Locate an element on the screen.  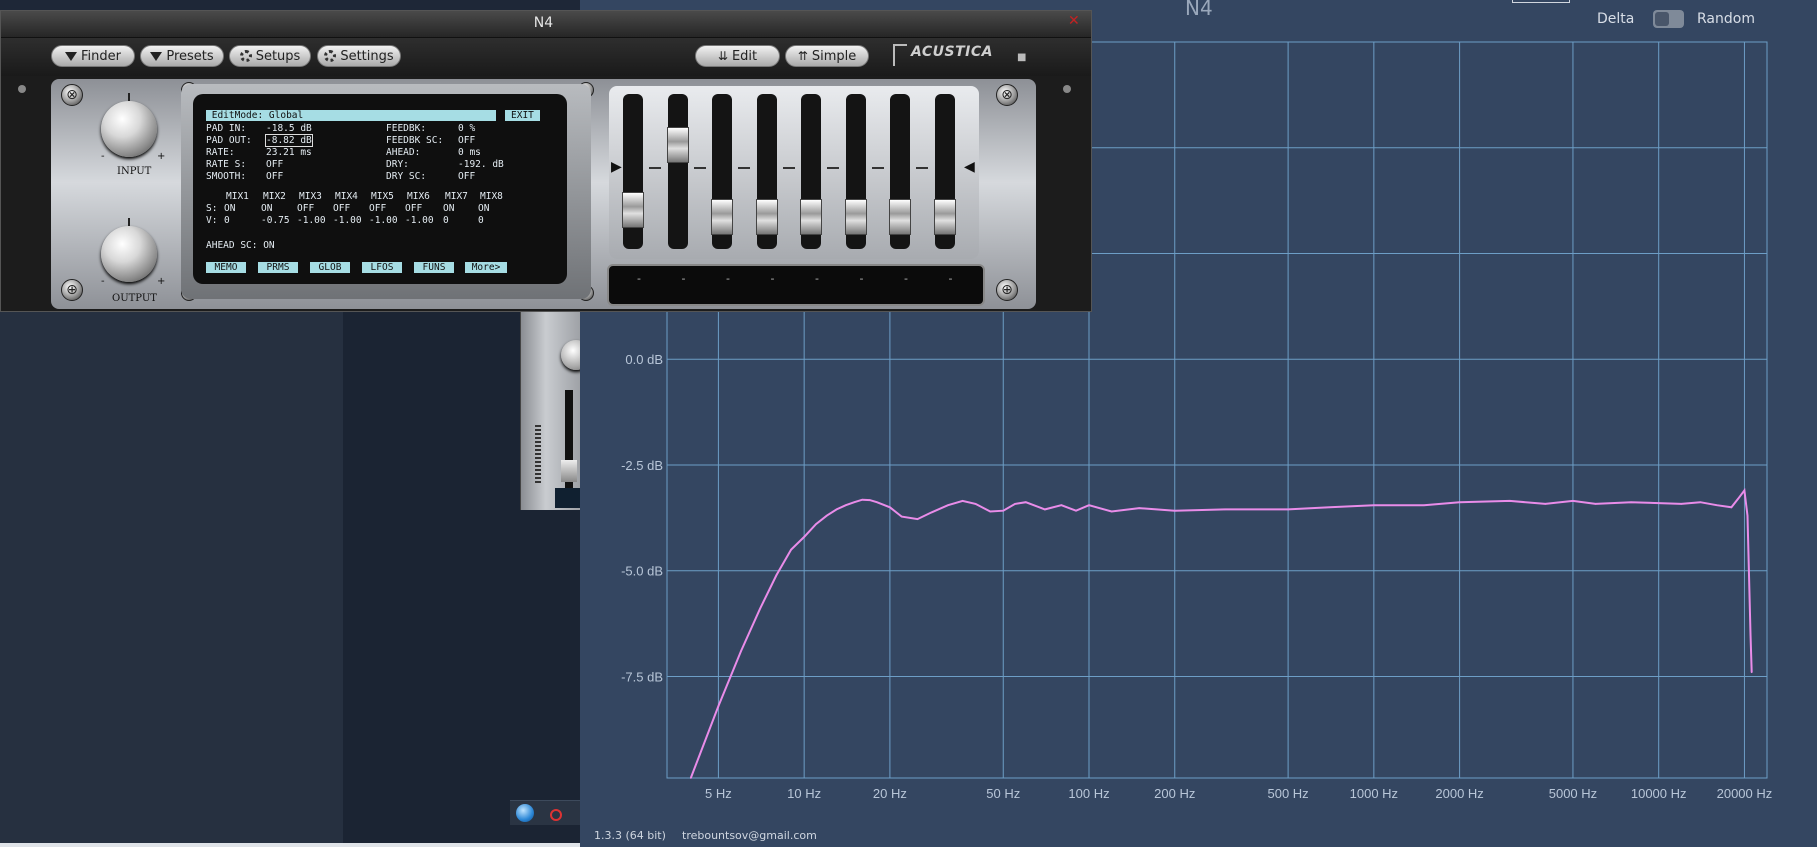
fader-3-handle is located at coordinates (722, 216).